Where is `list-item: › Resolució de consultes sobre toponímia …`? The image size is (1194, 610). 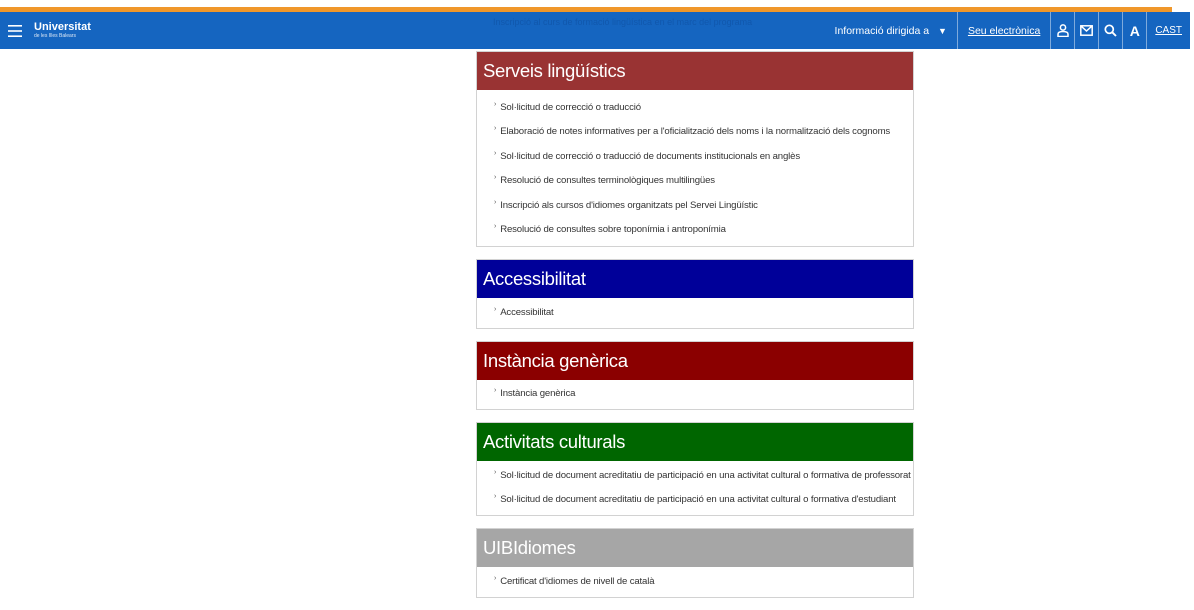 list-item: › Resolució de consultes sobre toponímia … is located at coordinates (703, 230).